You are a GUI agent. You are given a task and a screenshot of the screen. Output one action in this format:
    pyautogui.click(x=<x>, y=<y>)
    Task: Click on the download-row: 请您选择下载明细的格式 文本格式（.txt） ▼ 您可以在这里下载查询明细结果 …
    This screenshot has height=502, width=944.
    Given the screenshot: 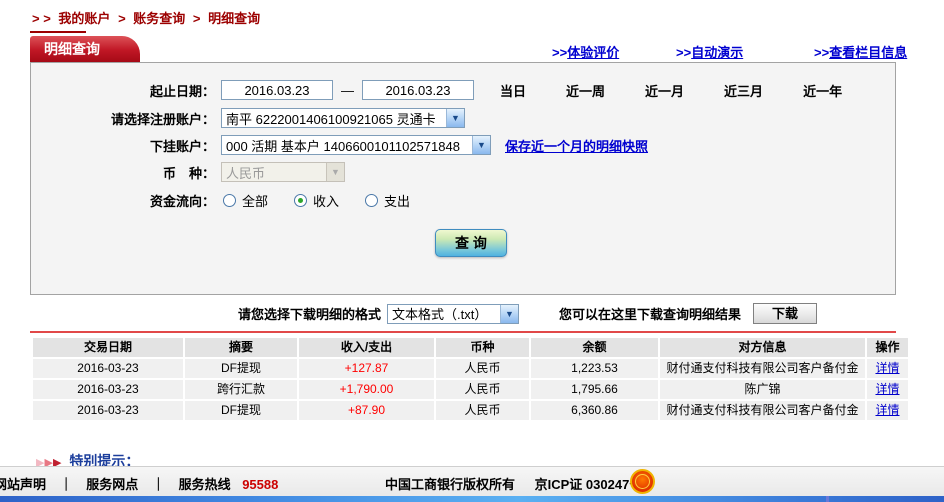 What is the action you would take?
    pyautogui.click(x=463, y=313)
    